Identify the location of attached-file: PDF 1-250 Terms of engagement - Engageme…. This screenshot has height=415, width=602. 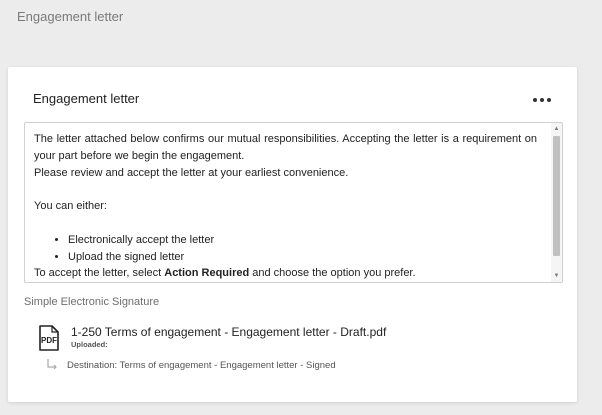
(288, 340).